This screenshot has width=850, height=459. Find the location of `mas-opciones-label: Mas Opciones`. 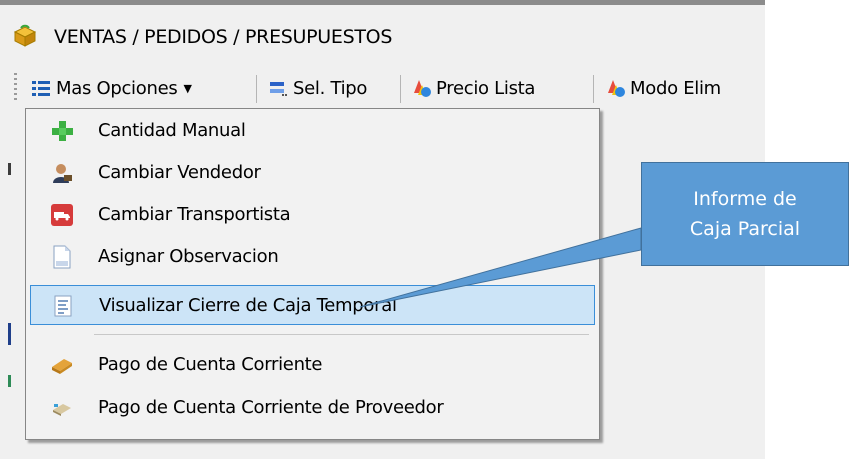

mas-opciones-label: Mas Opciones is located at coordinates (117, 88).